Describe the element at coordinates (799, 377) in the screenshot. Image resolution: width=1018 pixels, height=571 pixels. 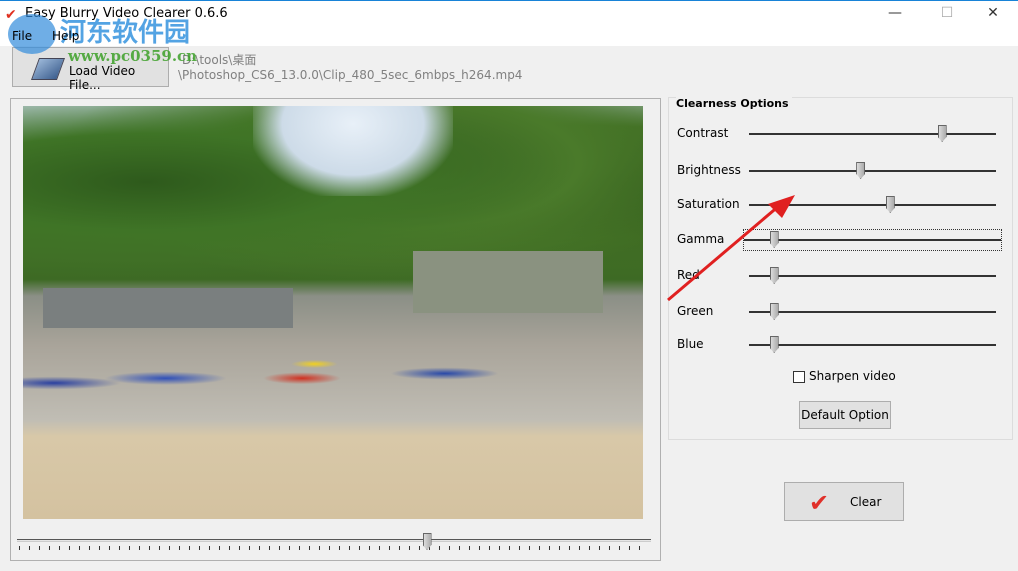
I see `sharpen-checkbox` at that location.